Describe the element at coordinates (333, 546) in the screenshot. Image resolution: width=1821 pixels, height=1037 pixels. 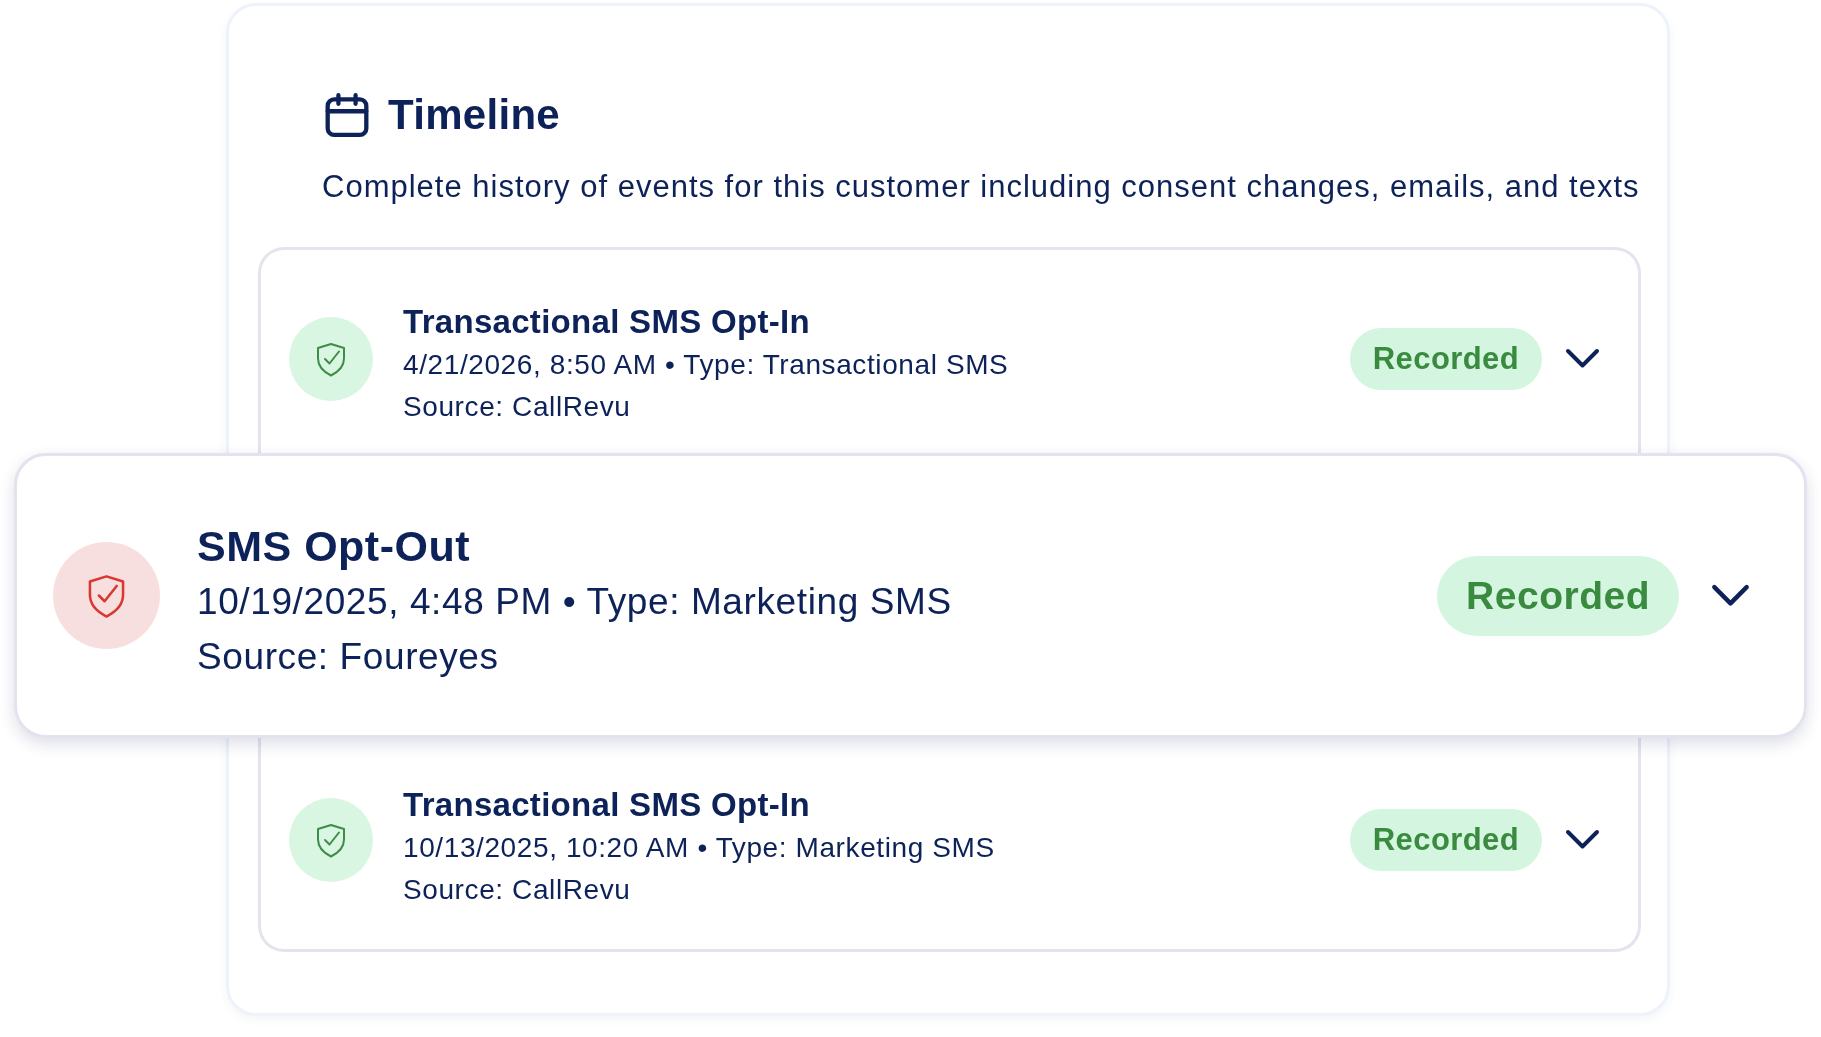
I see `event-title: SMS Opt-Out` at that location.